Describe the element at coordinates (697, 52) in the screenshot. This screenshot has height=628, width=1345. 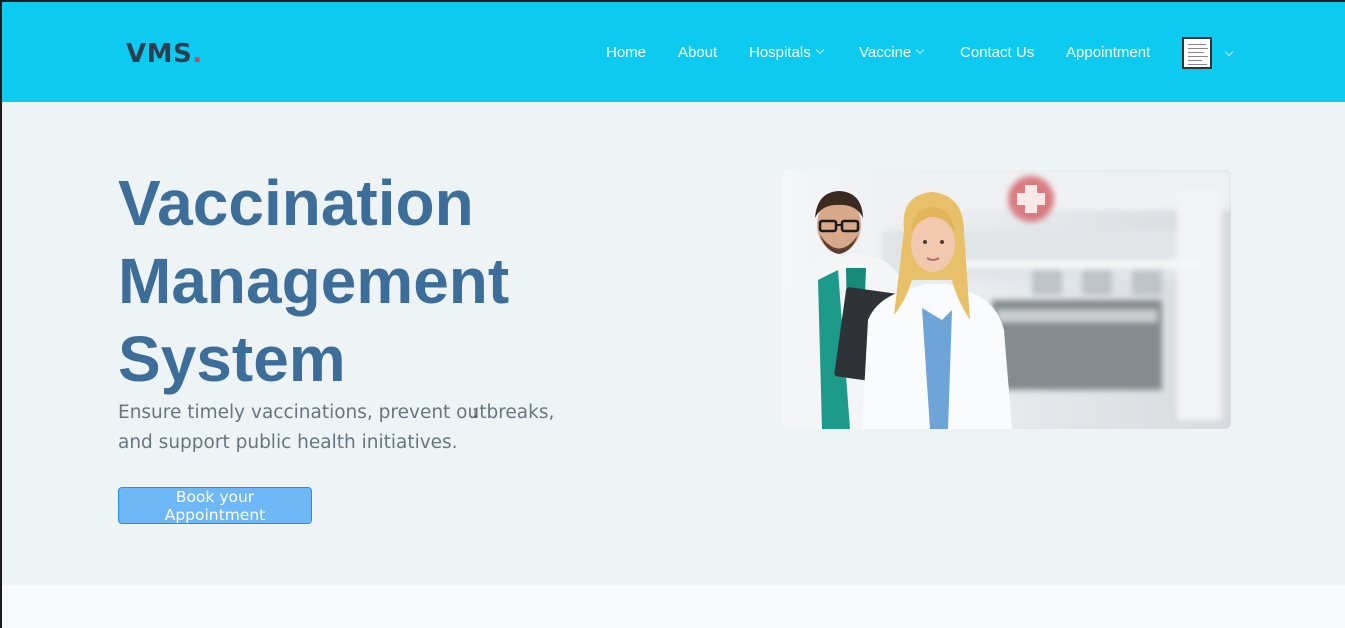
I see `nav-about: About` at that location.